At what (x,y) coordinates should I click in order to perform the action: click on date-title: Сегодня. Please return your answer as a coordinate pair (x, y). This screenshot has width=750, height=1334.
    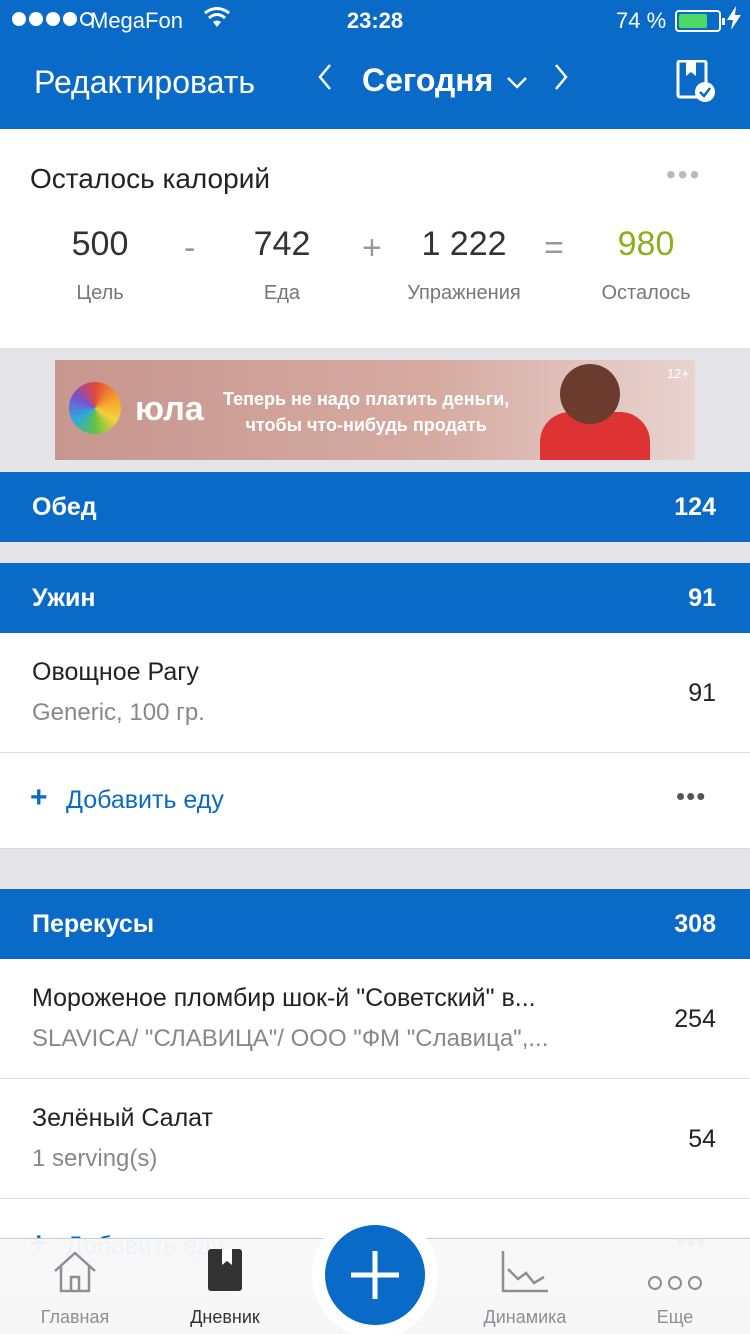
    Looking at the image, I should click on (427, 80).